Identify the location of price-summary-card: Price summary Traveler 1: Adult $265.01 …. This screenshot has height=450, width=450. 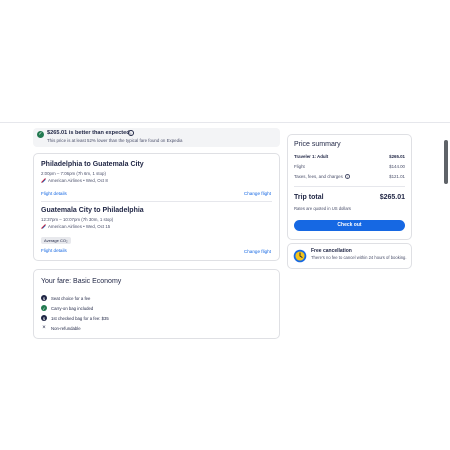
(349, 187).